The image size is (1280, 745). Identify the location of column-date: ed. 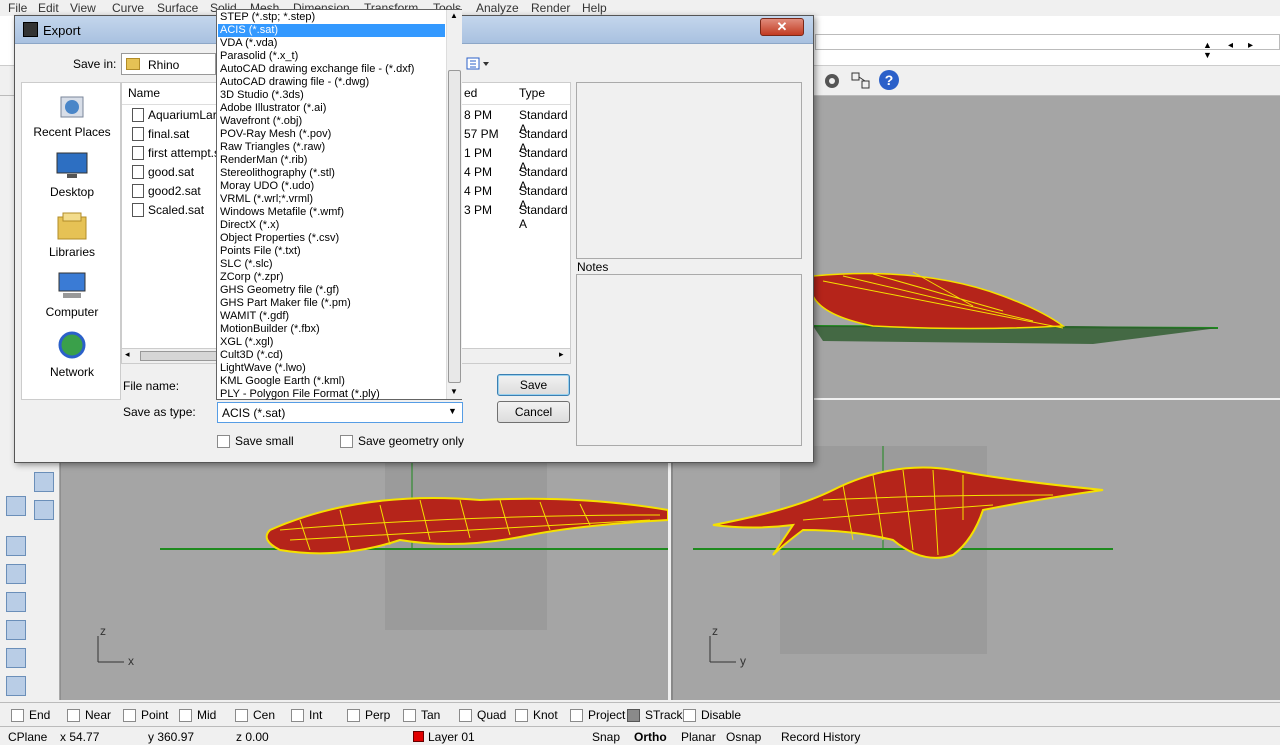
(470, 93).